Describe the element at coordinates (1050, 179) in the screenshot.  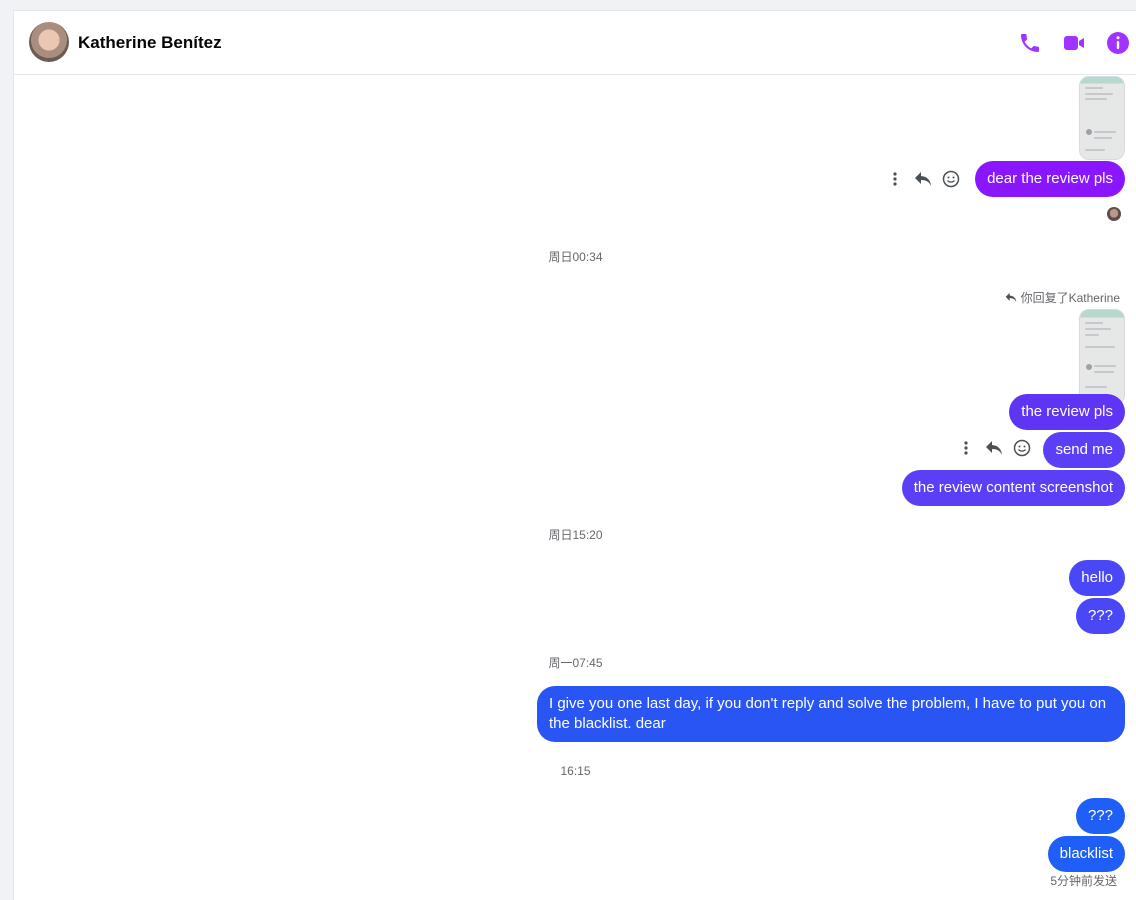
I see `message-bubble: dear the review pls` at that location.